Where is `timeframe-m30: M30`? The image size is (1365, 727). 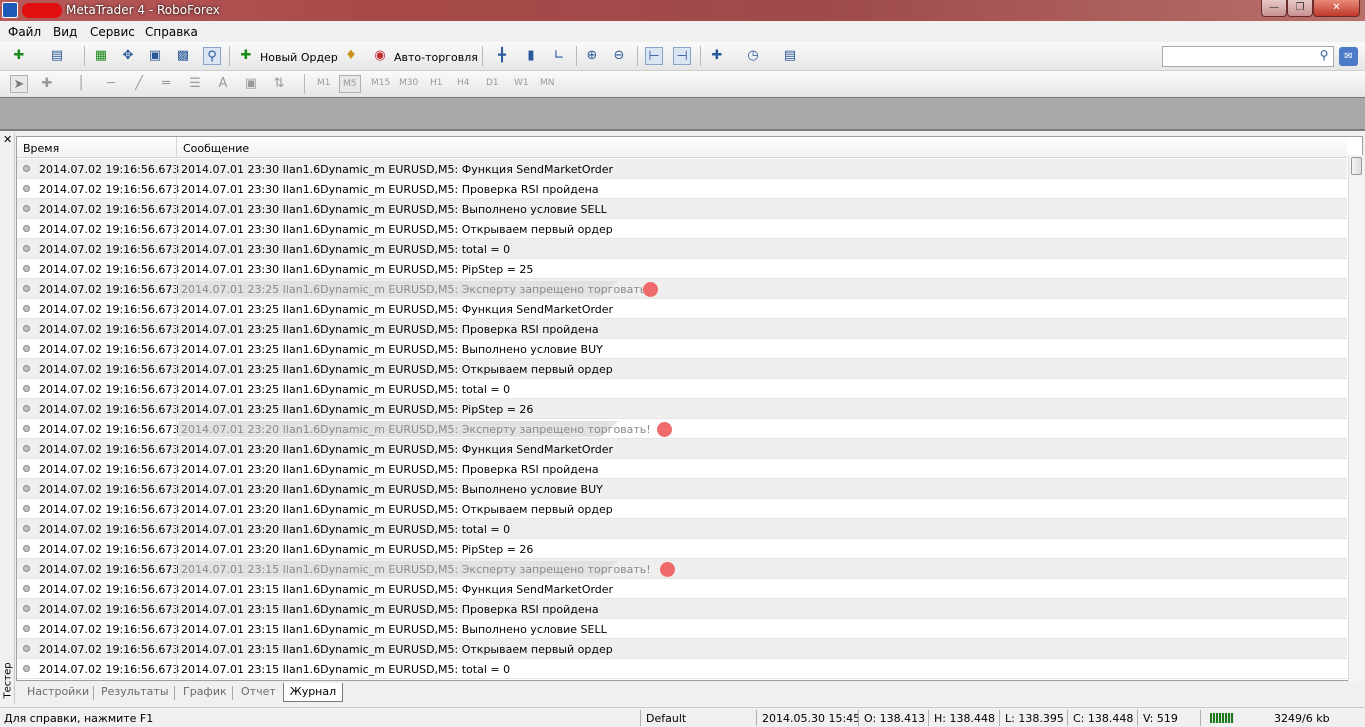 timeframe-m30: M30 is located at coordinates (408, 83).